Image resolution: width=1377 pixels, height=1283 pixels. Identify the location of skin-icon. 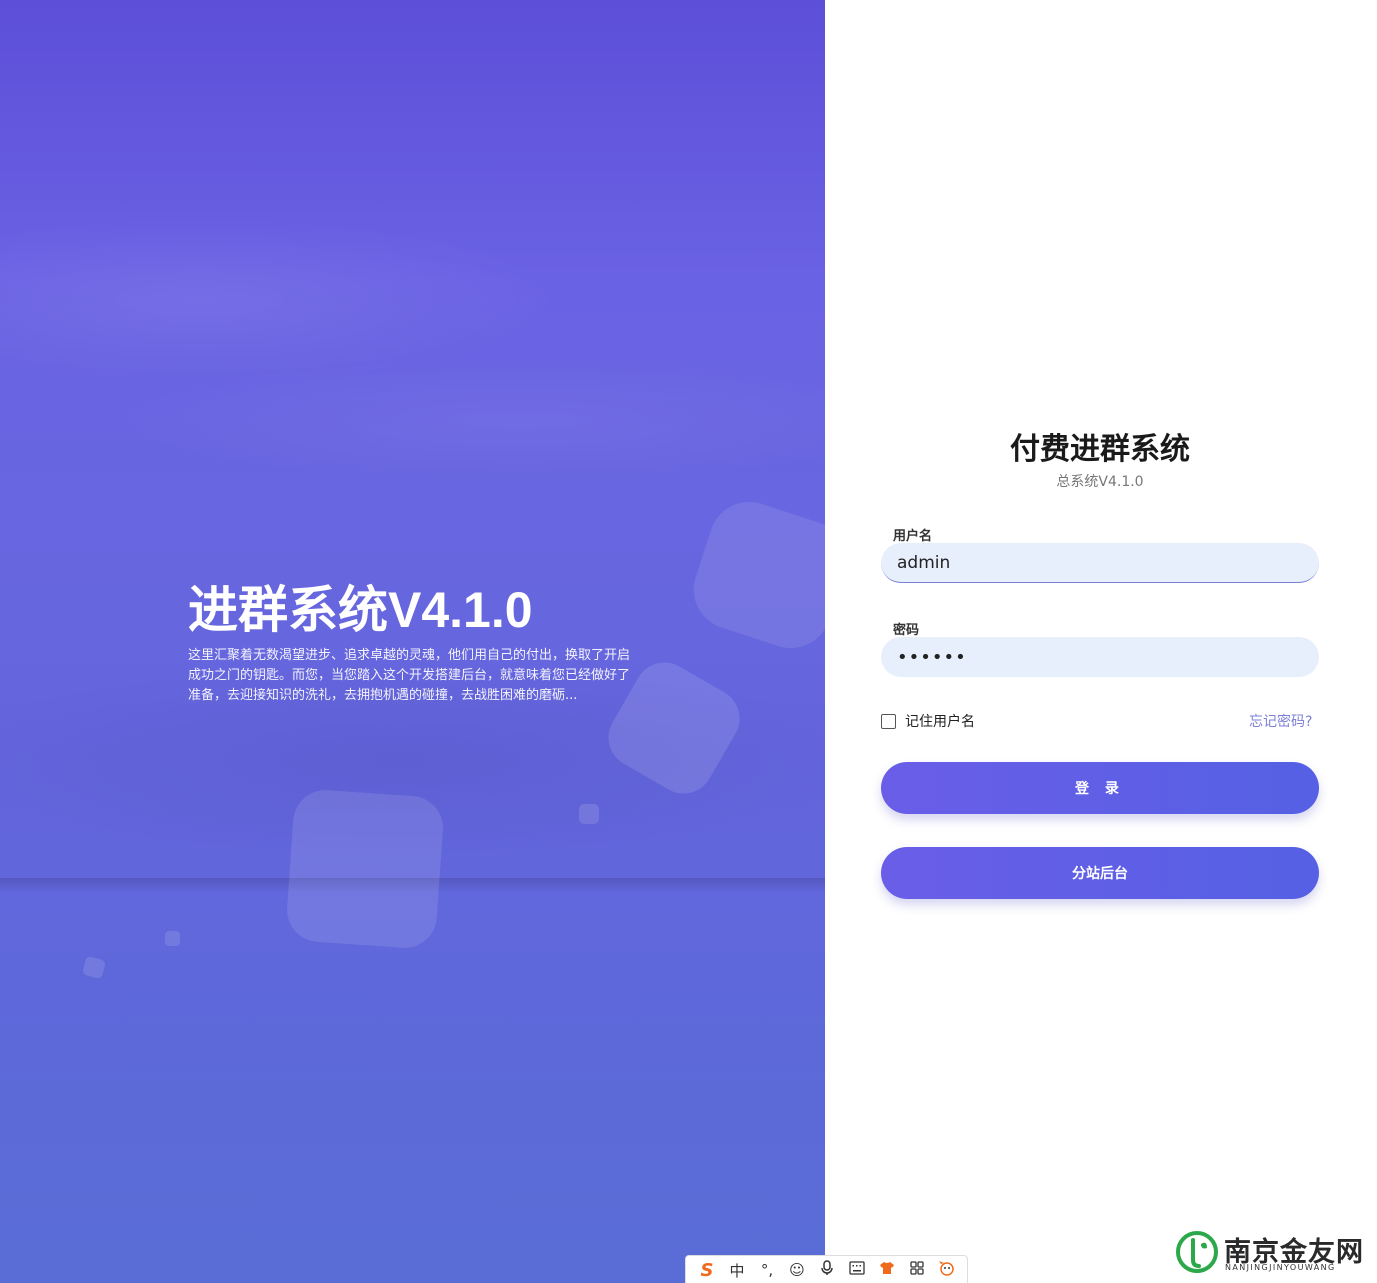
(887, 1270).